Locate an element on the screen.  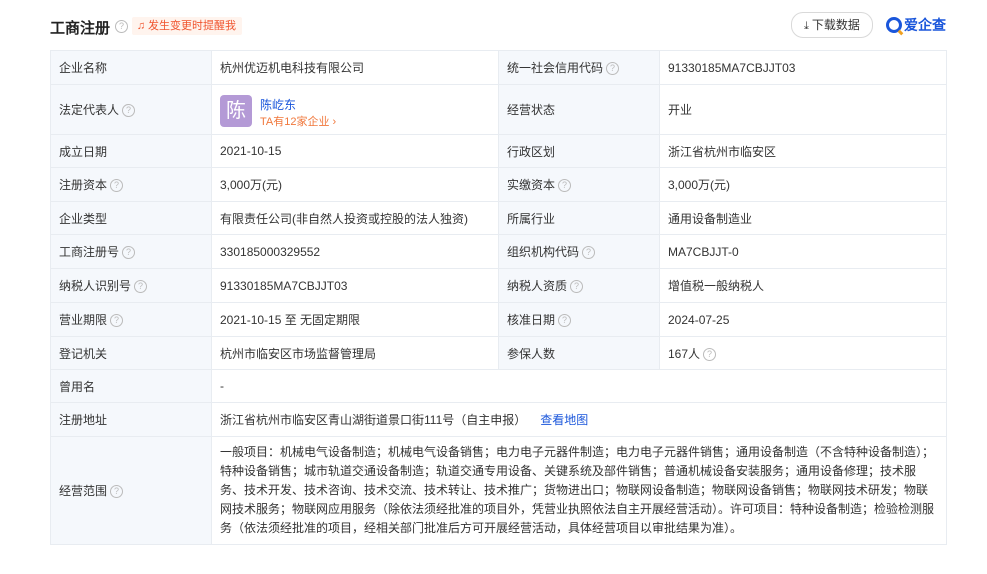
value-business-status: 开业 is located at coordinates (803, 109).